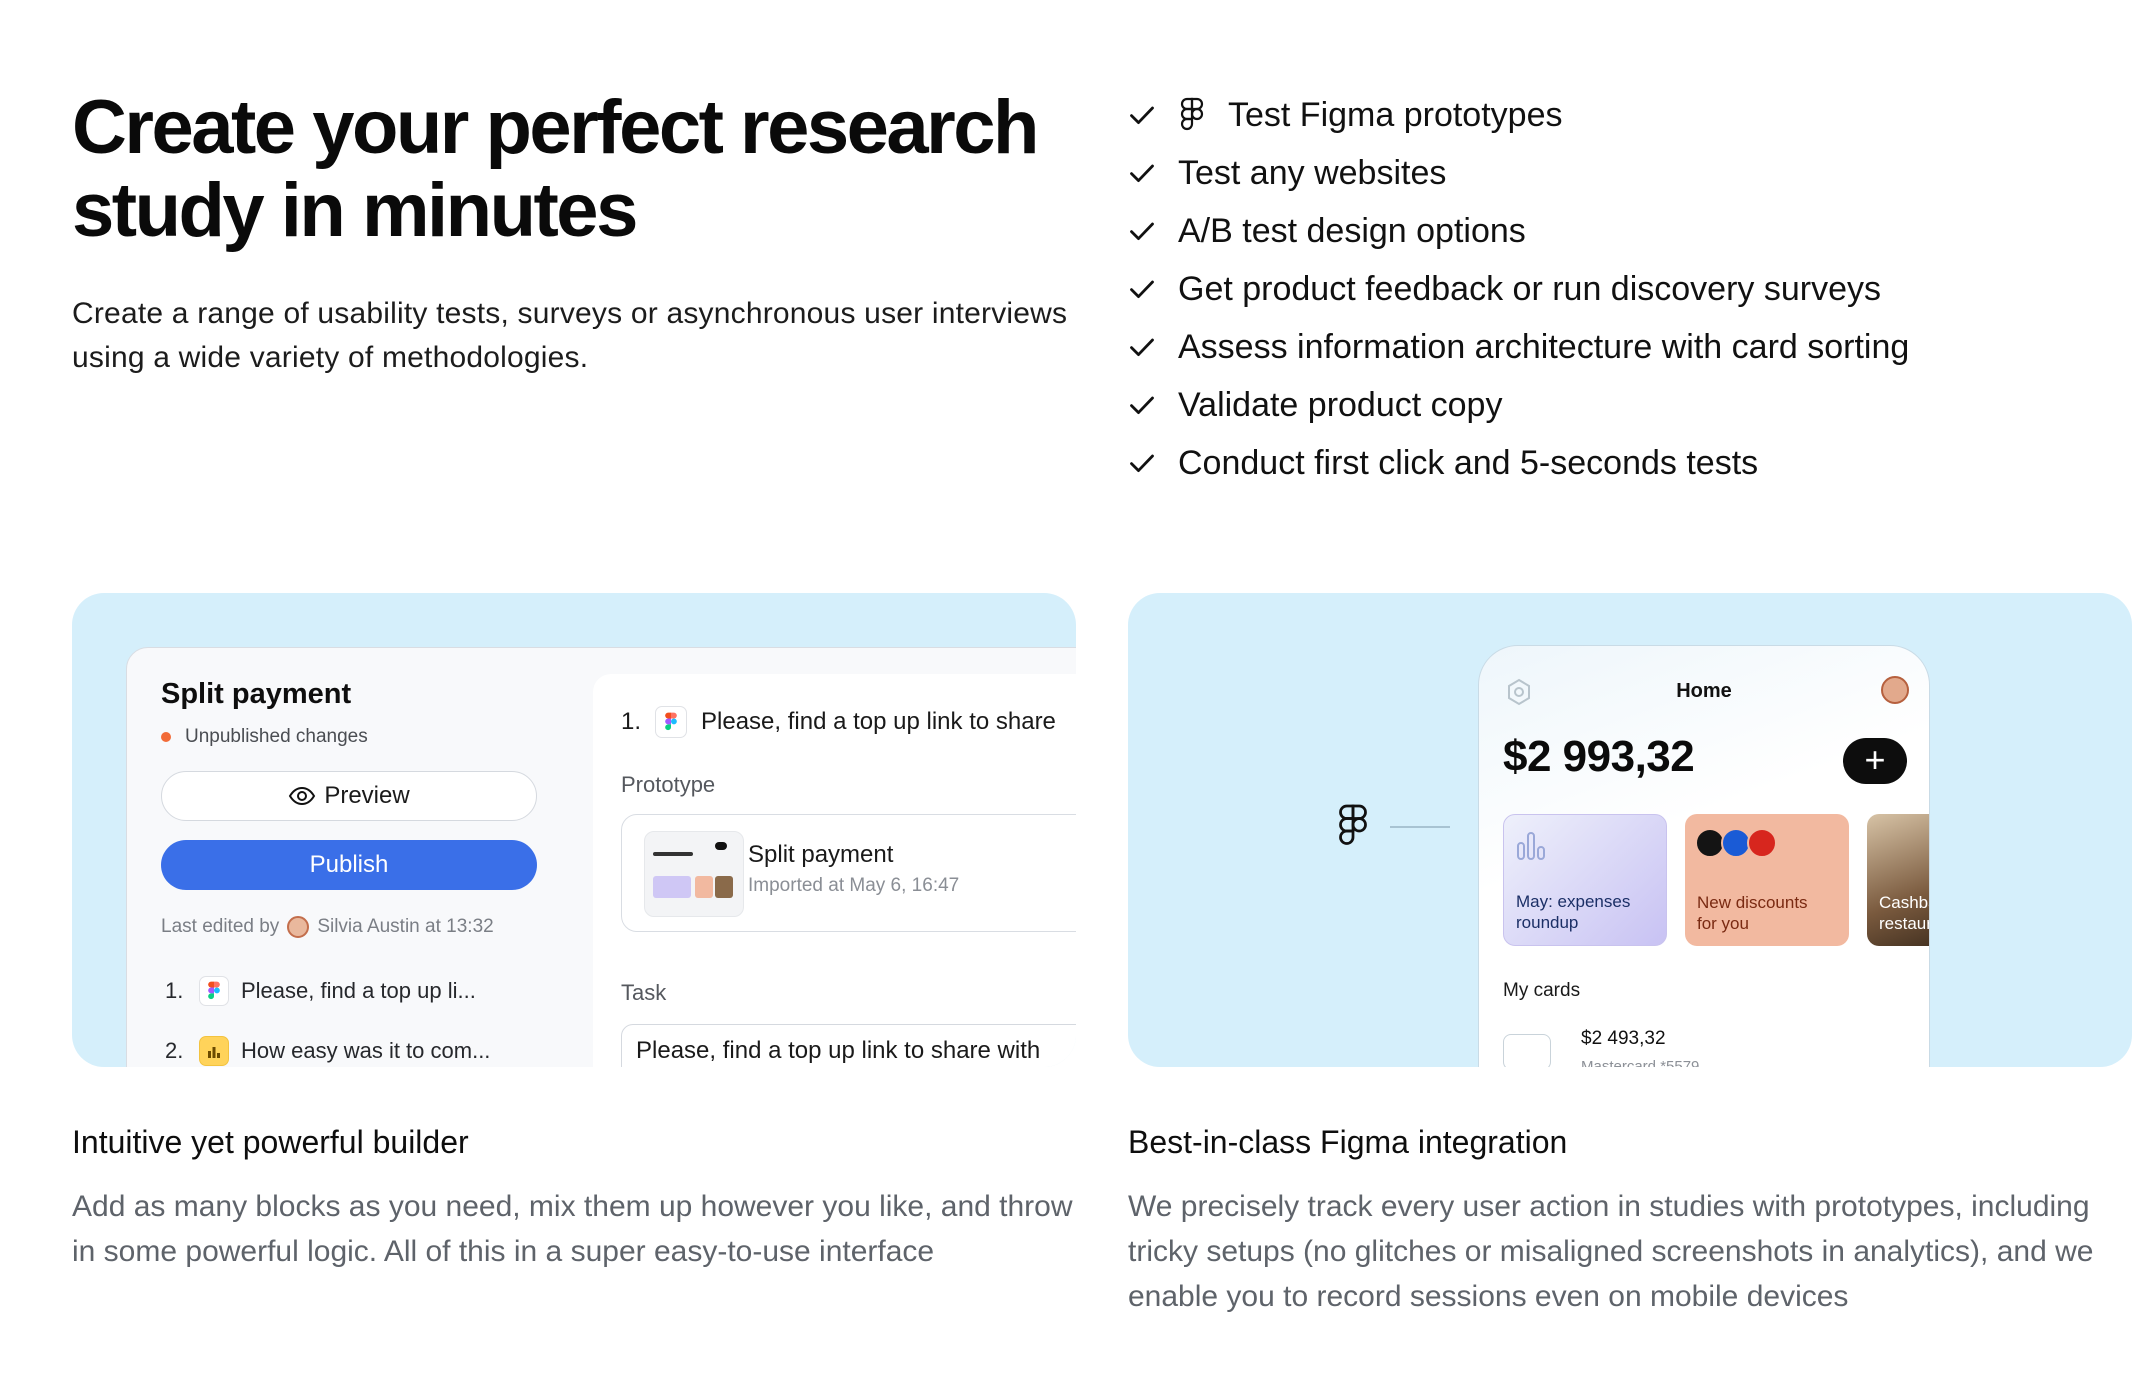 This screenshot has height=1398, width=2142. What do you see at coordinates (848, 873) in the screenshot?
I see `prototype-card: Split payment Imported at May 6, 16:47` at bounding box center [848, 873].